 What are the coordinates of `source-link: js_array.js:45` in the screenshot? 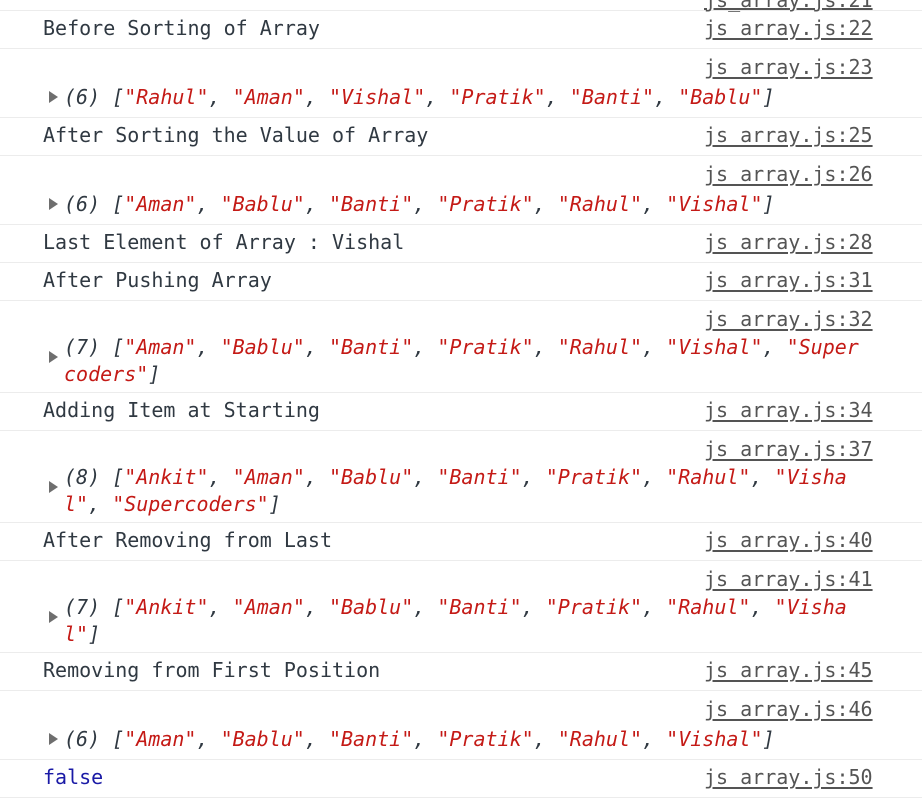 It's located at (788, 670).